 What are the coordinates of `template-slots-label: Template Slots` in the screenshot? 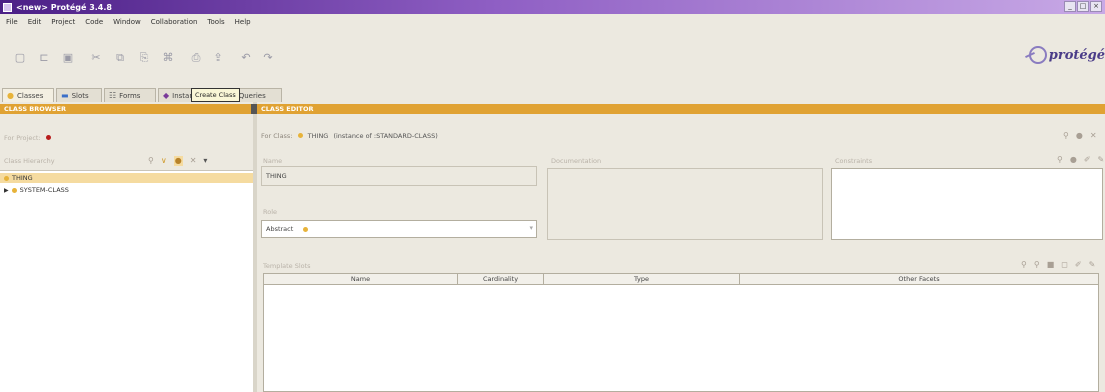 It's located at (287, 266).